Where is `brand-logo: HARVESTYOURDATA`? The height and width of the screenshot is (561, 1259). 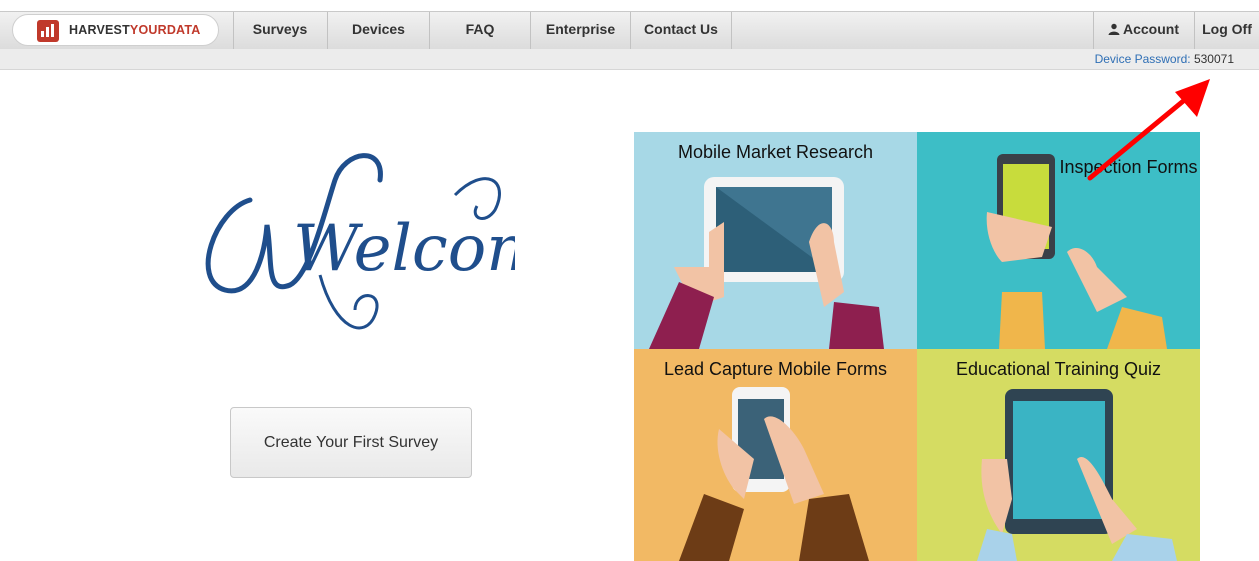
brand-logo: HARVESTYOURDATA is located at coordinates (115, 30).